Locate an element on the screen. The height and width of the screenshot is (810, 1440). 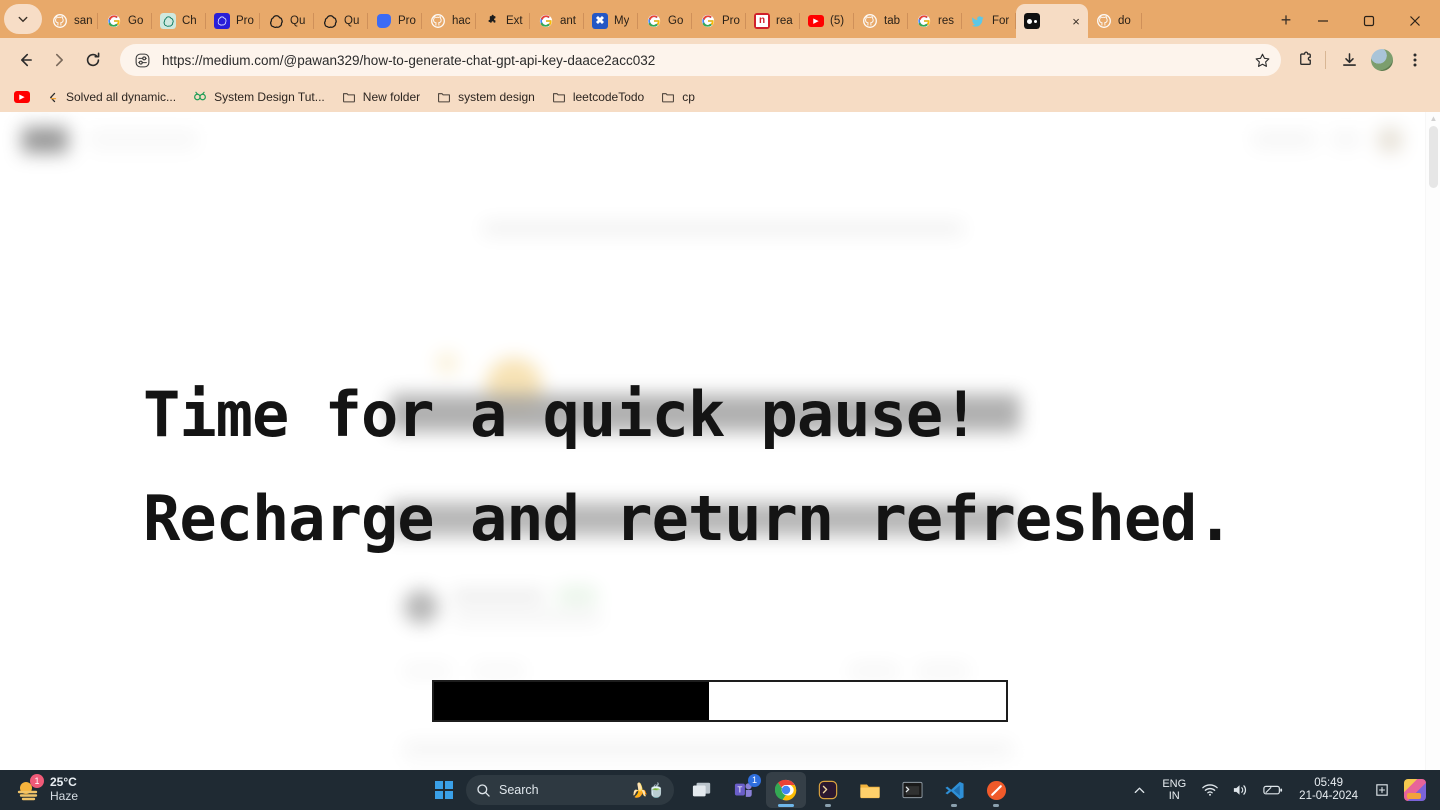
back-arrow-icon is located at coordinates (26, 60).